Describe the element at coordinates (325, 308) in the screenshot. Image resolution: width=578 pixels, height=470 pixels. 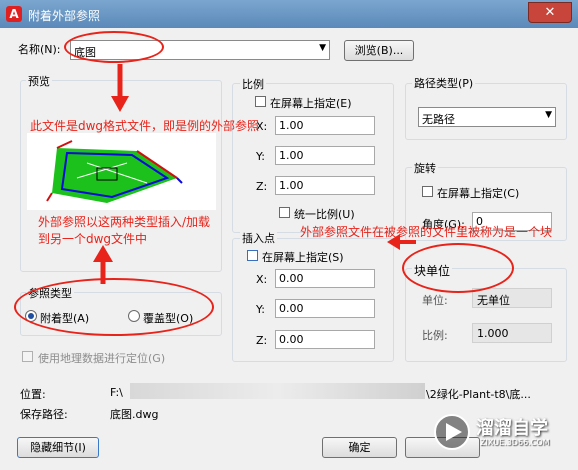
I see `insertion-y-input: 0.00` at that location.